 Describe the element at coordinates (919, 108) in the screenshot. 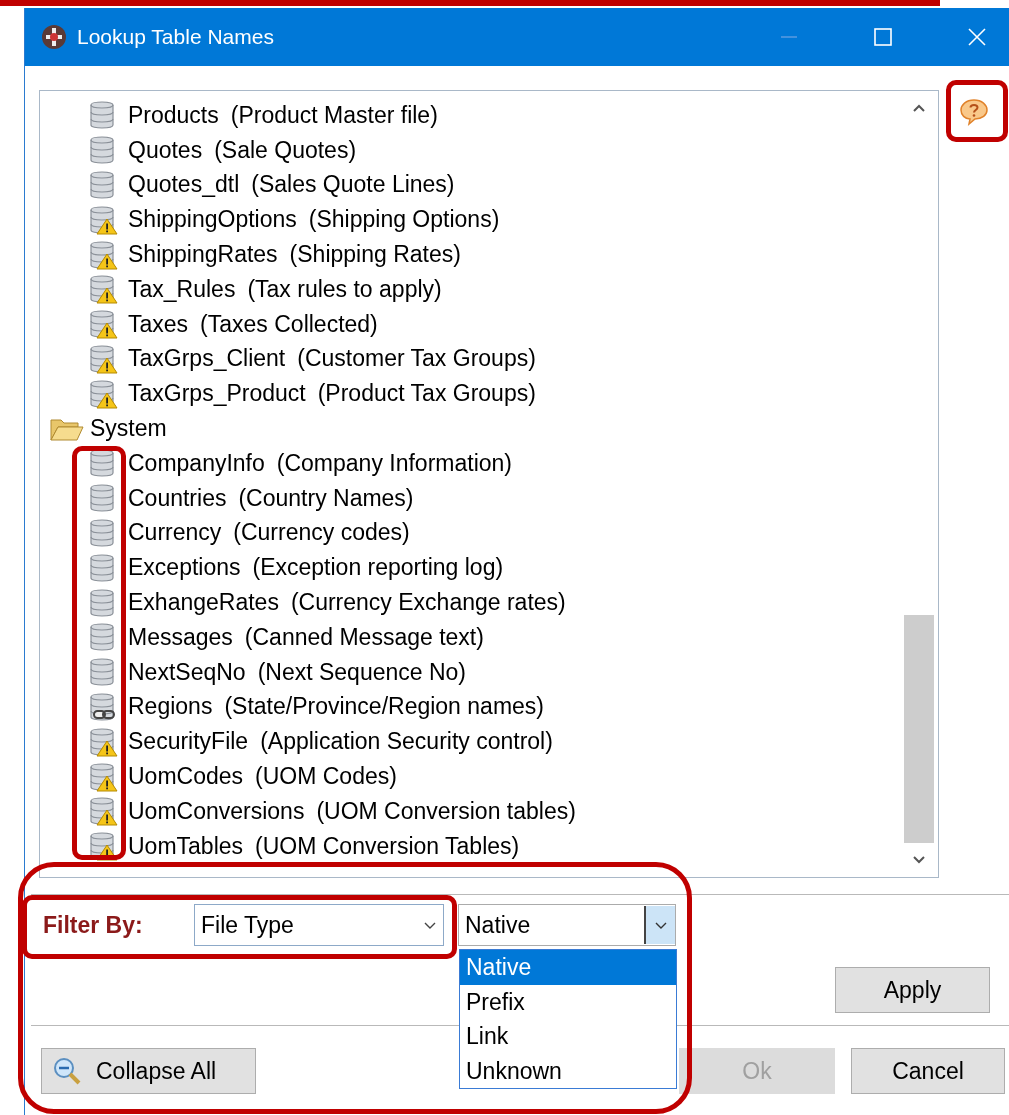

I see `scroll-up-icon` at that location.